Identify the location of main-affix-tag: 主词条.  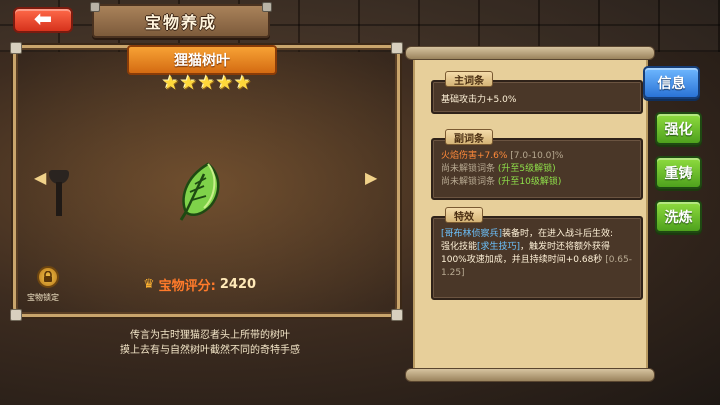
(469, 79).